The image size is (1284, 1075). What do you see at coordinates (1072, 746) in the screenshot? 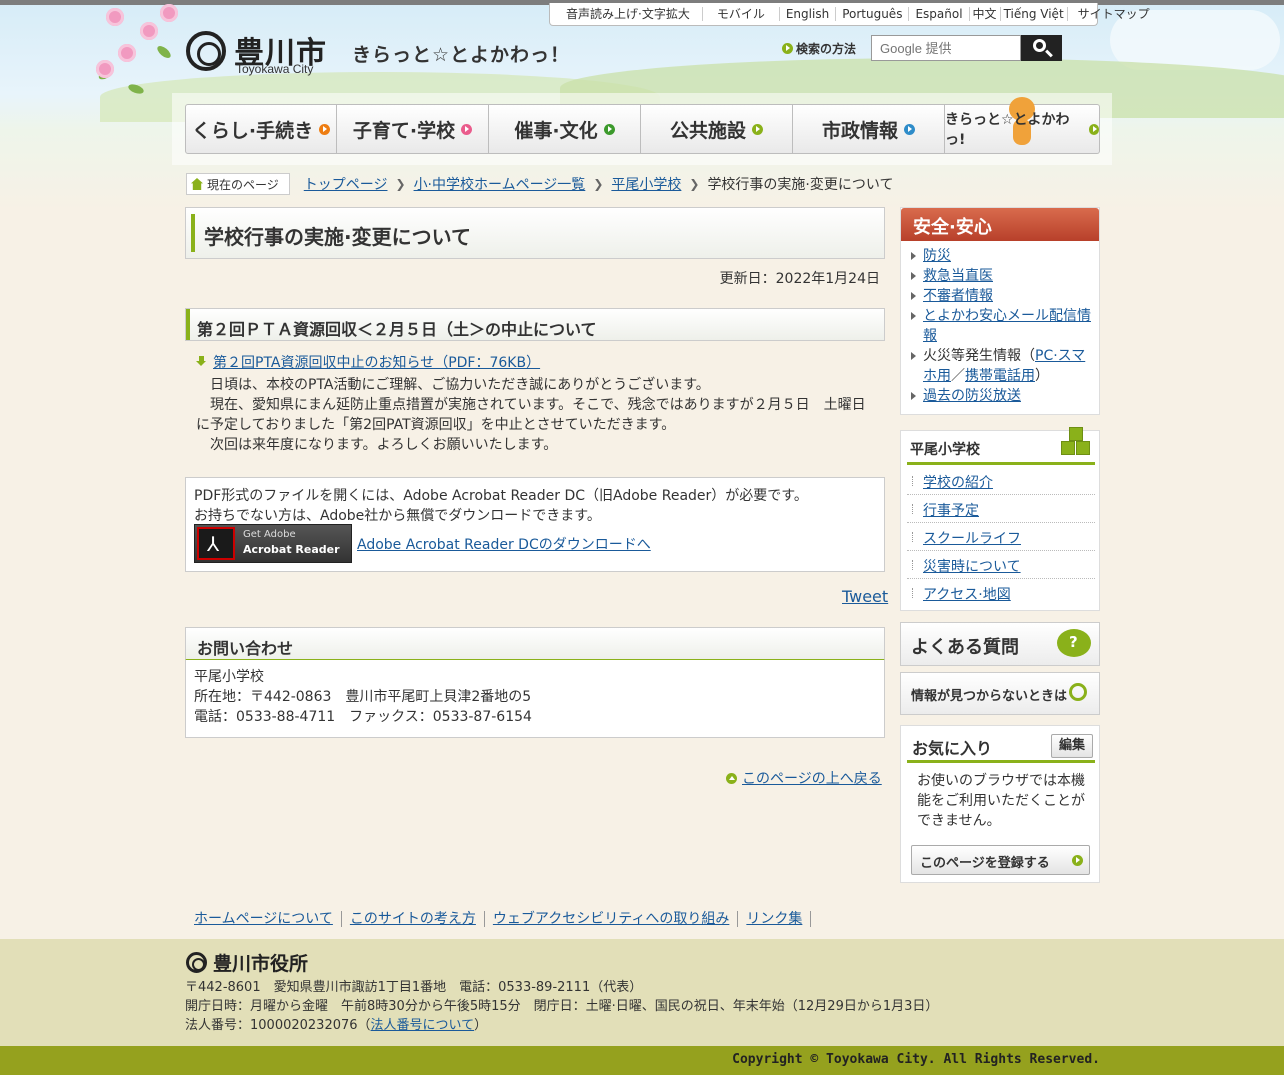
I see `favorites-edit-button: 編集` at bounding box center [1072, 746].